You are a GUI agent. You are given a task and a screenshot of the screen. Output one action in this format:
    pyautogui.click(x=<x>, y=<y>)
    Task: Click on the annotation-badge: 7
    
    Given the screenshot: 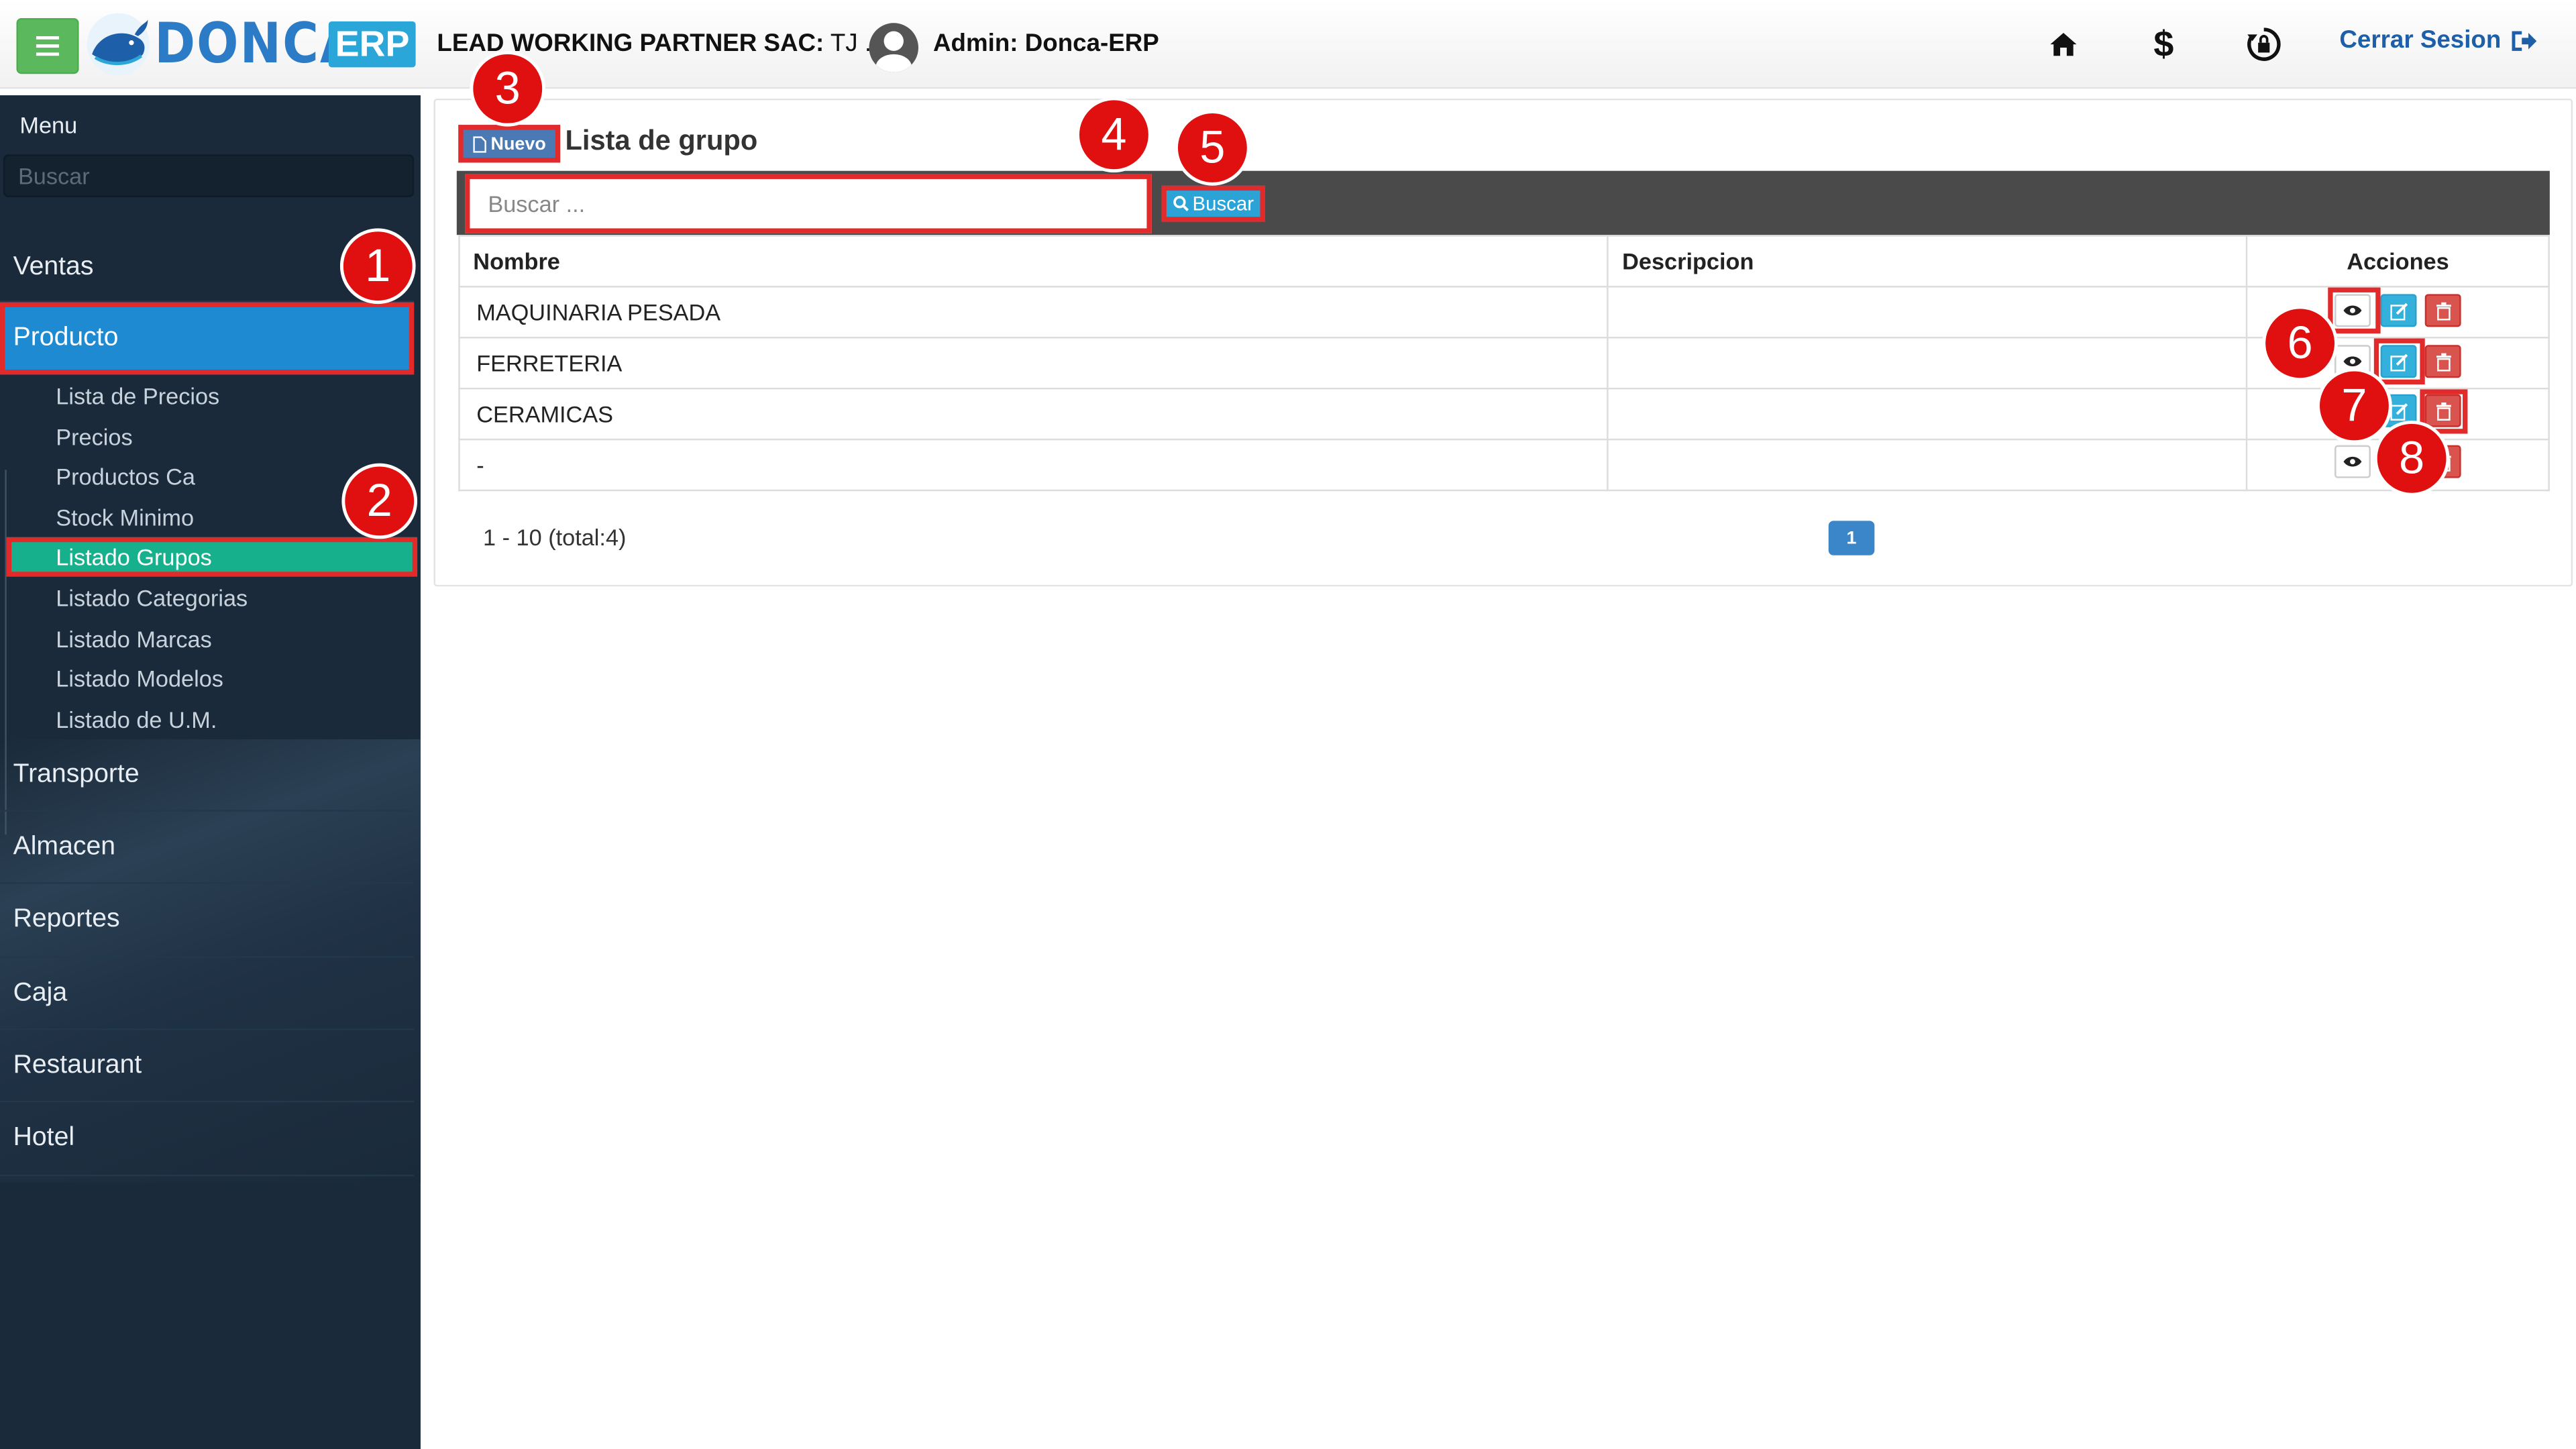 What is the action you would take?
    pyautogui.click(x=2354, y=406)
    